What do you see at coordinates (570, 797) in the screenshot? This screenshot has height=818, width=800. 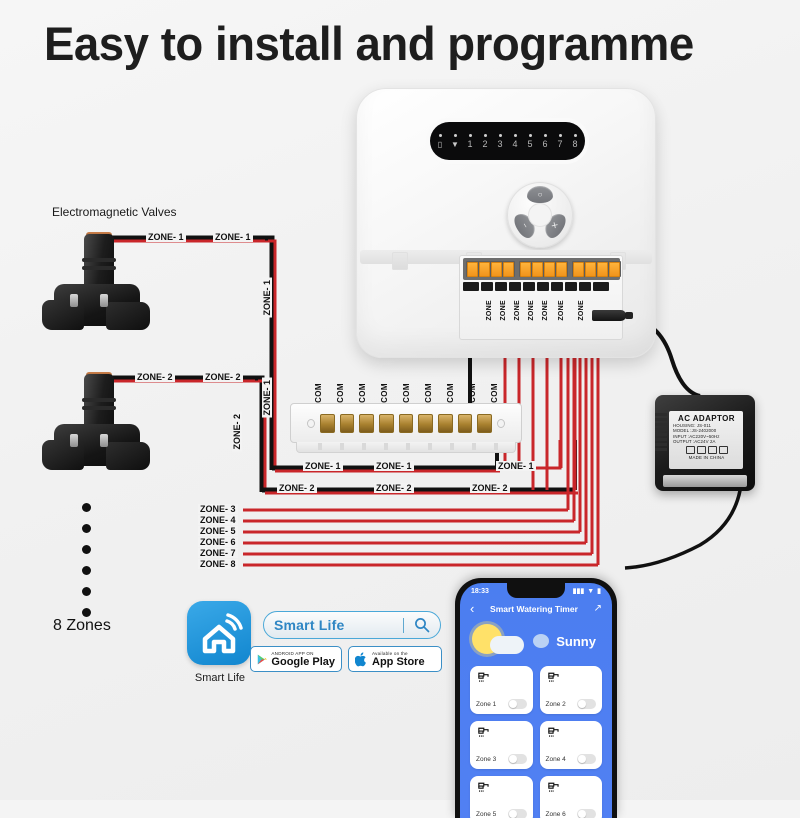 I see `zone-card: Zone 6` at bounding box center [570, 797].